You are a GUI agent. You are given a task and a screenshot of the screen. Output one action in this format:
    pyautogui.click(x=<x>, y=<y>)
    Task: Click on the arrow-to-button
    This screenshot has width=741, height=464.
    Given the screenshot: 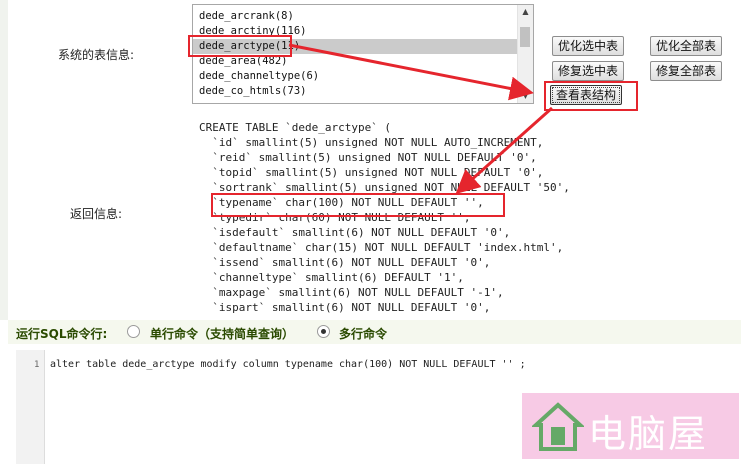 What is the action you would take?
    pyautogui.click(x=411, y=72)
    